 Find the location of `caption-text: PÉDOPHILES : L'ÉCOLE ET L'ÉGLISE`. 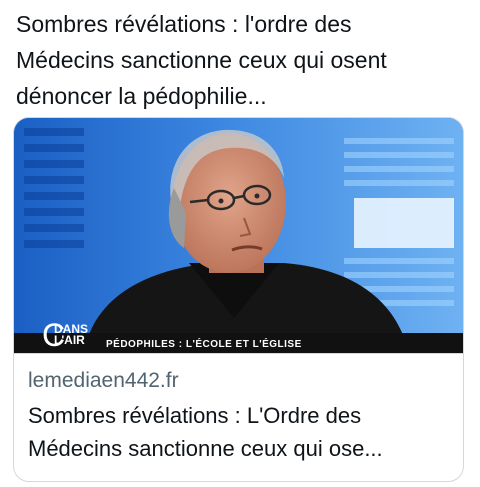

caption-text: PÉDOPHILES : L'ÉCOLE ET L'ÉGLISE is located at coordinates (204, 344).